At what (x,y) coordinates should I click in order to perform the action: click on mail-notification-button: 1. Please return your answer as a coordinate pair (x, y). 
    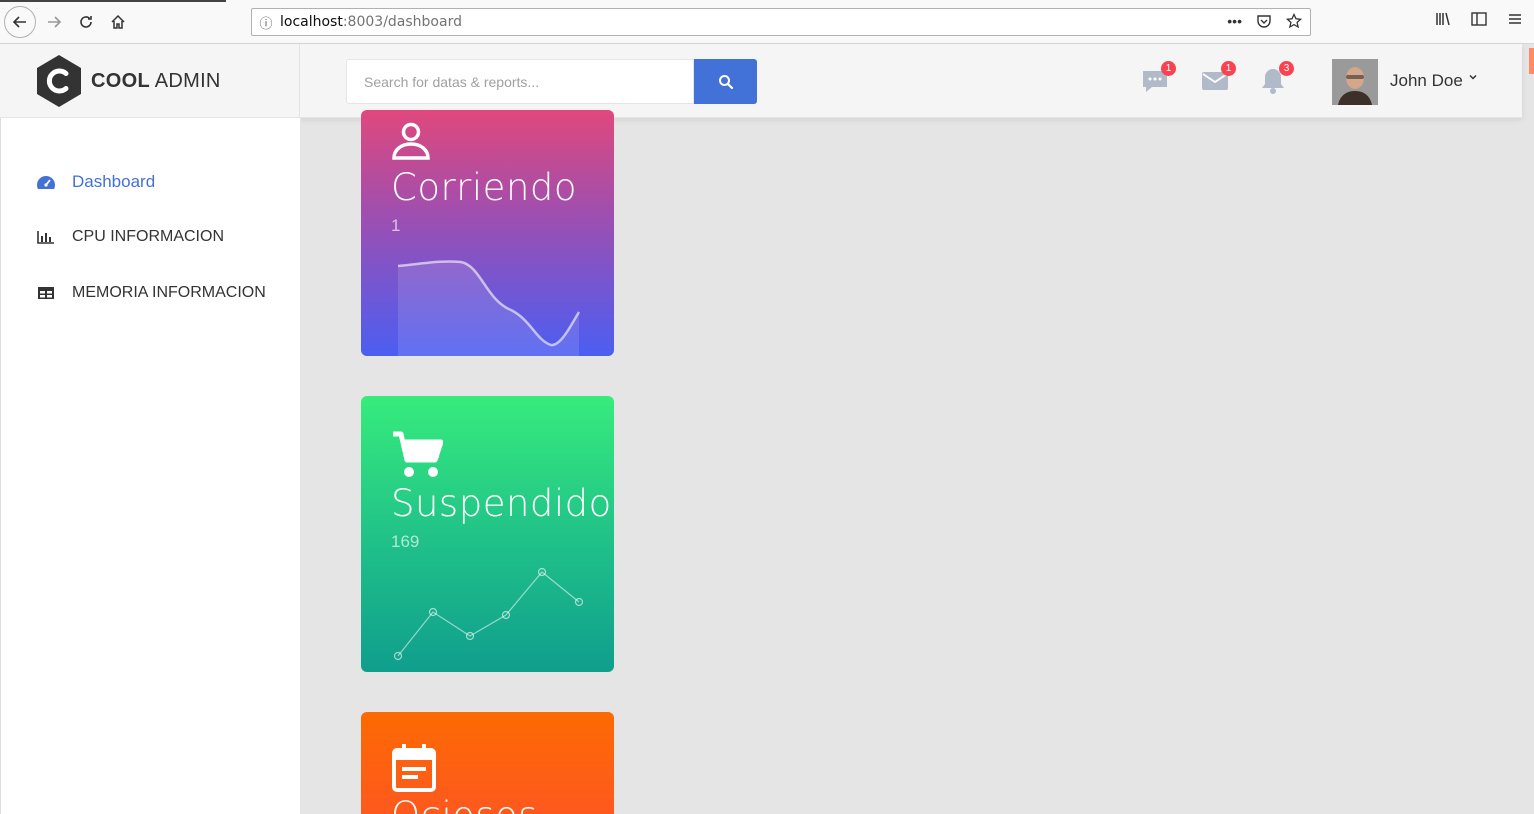
    Looking at the image, I should click on (1218, 78).